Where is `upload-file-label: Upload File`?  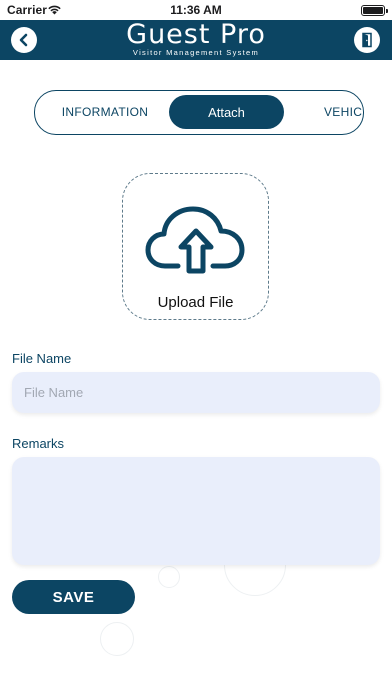 upload-file-label: Upload File is located at coordinates (195, 302).